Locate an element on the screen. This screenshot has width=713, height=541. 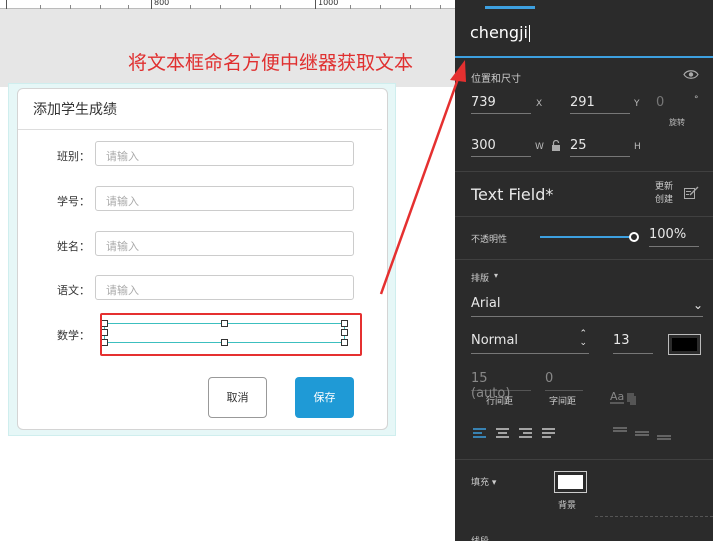
x-field: 739 is located at coordinates (501, 104).